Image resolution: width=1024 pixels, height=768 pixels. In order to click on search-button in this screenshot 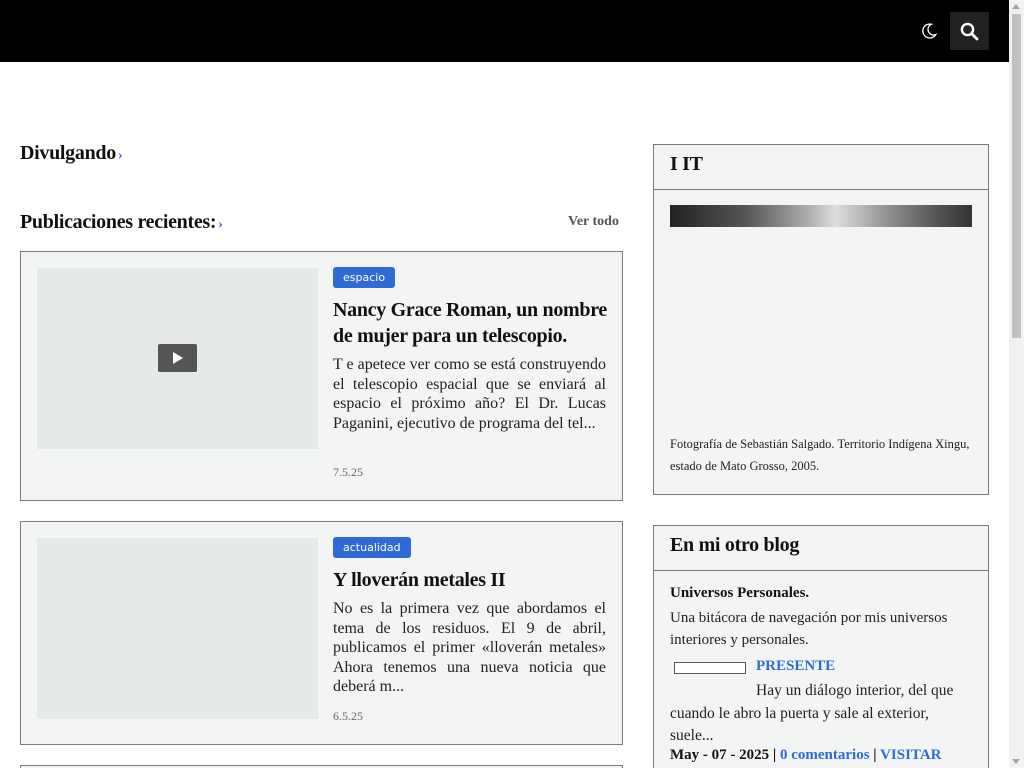, I will do `click(969, 31)`.